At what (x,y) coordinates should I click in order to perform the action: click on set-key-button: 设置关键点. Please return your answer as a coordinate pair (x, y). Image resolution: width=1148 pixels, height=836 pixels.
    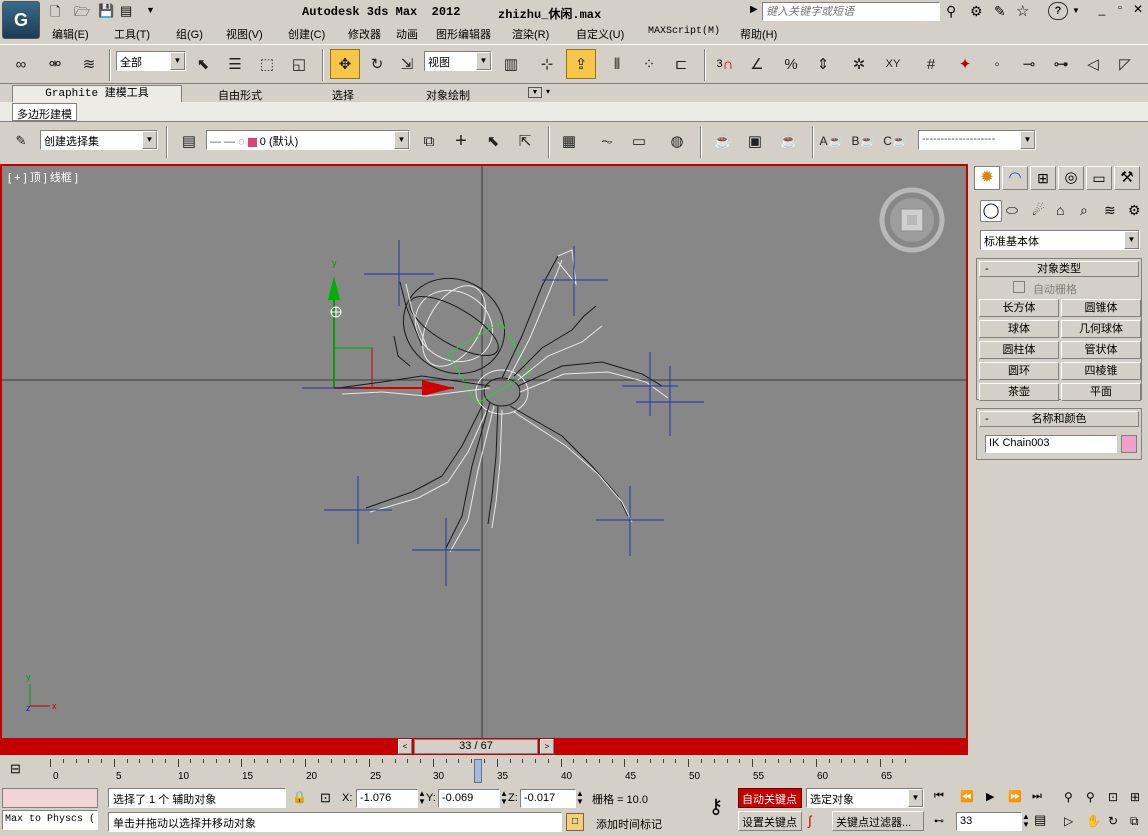
    Looking at the image, I should click on (770, 821).